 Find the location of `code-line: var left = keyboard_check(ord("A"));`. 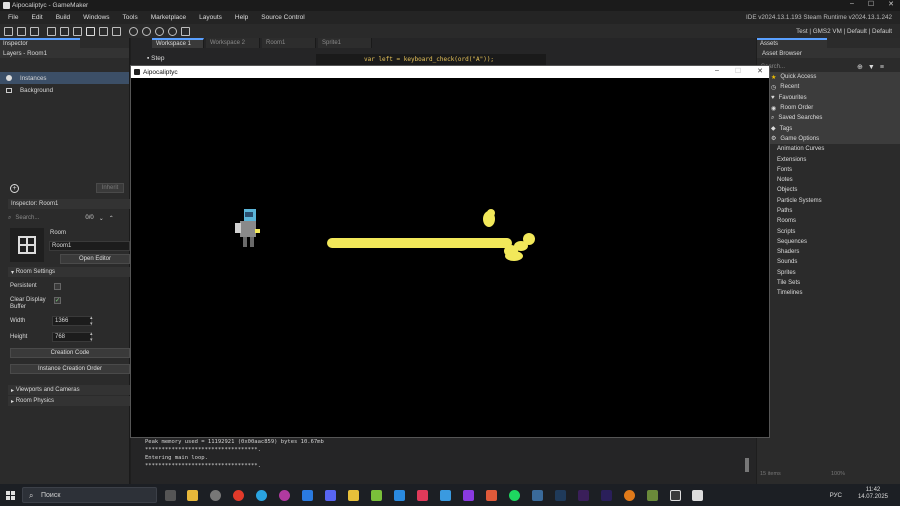

code-line: var left = keyboard_check(ord("A")); is located at coordinates (431, 59).